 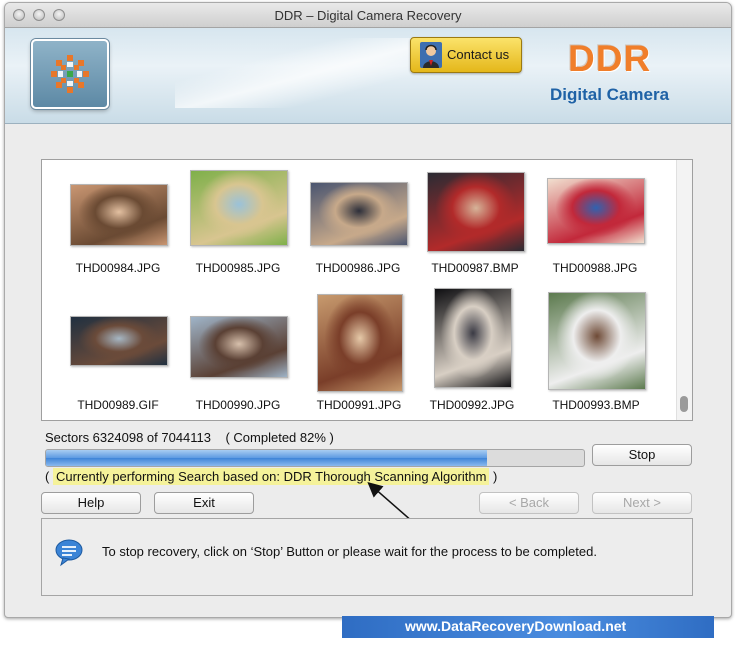 I want to click on support-person-icon, so click(x=431, y=55).